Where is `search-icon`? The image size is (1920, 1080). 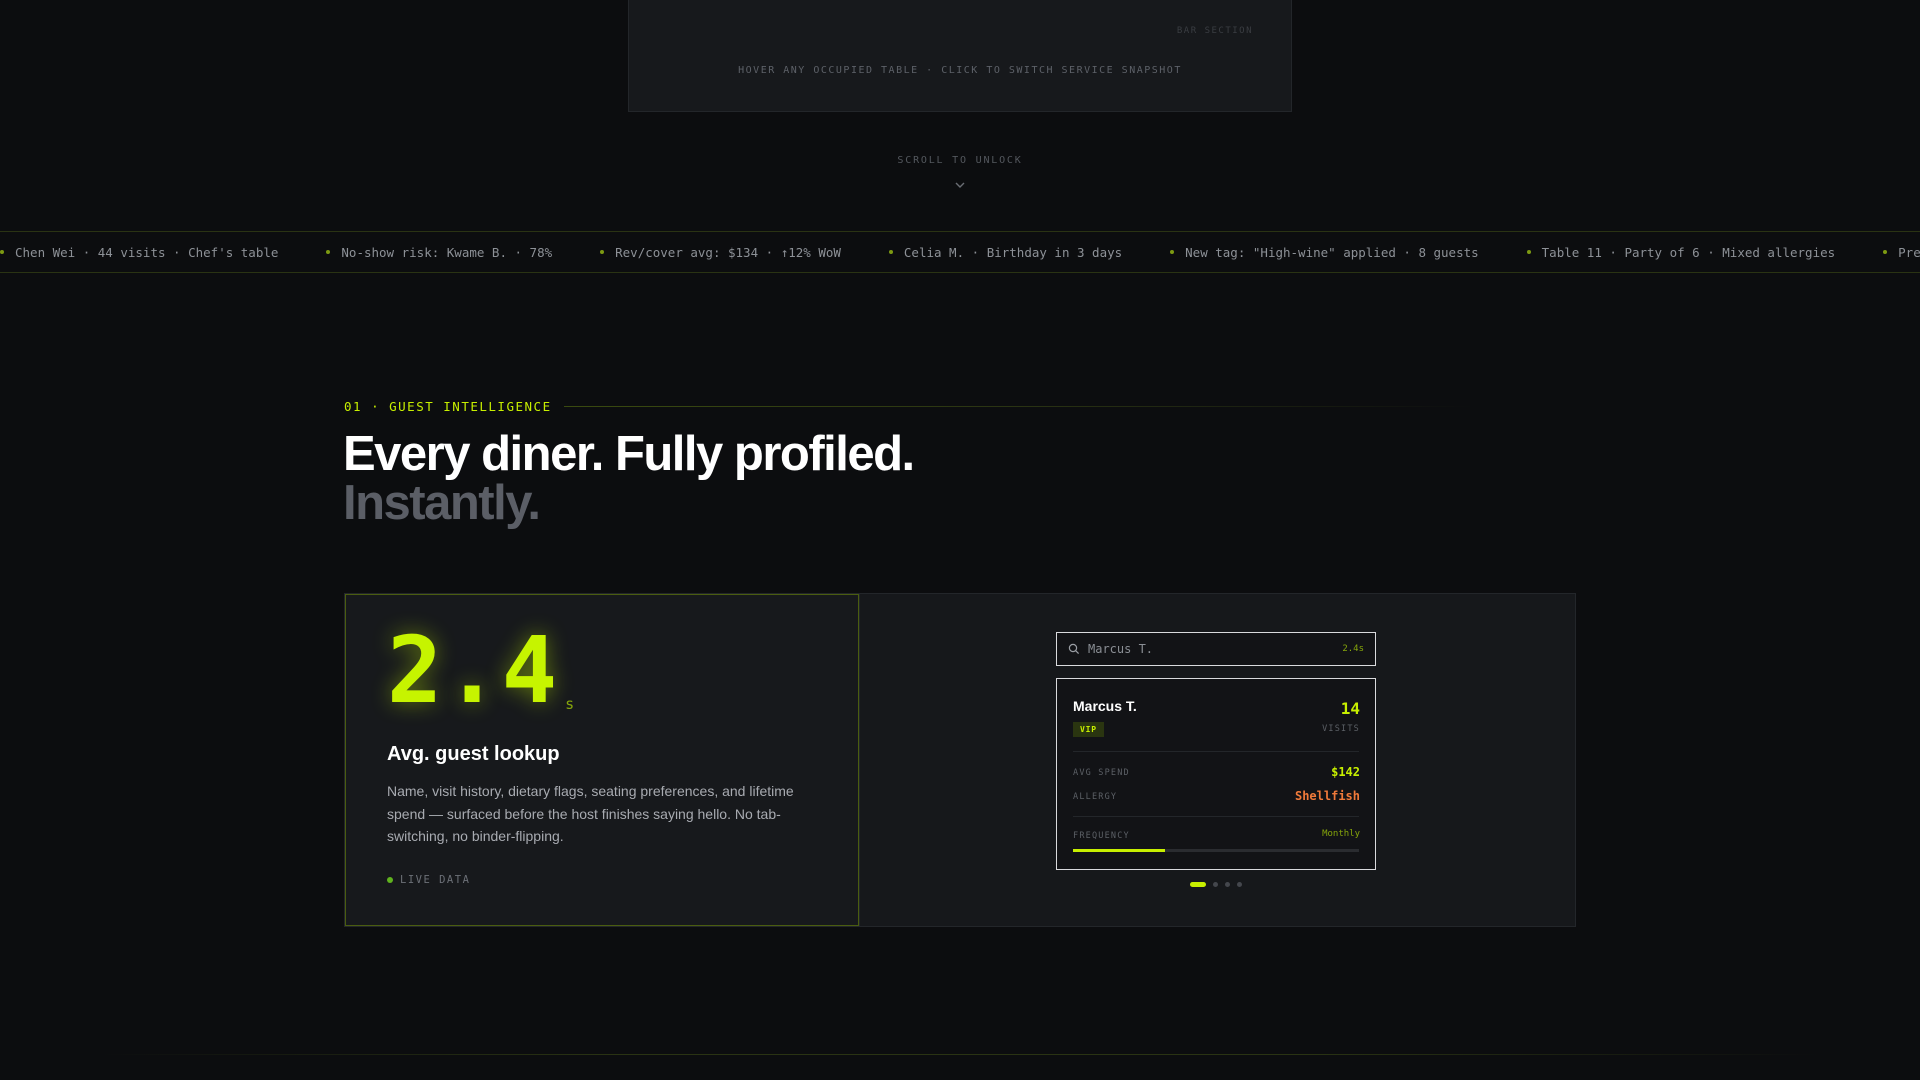
search-icon is located at coordinates (1074, 649).